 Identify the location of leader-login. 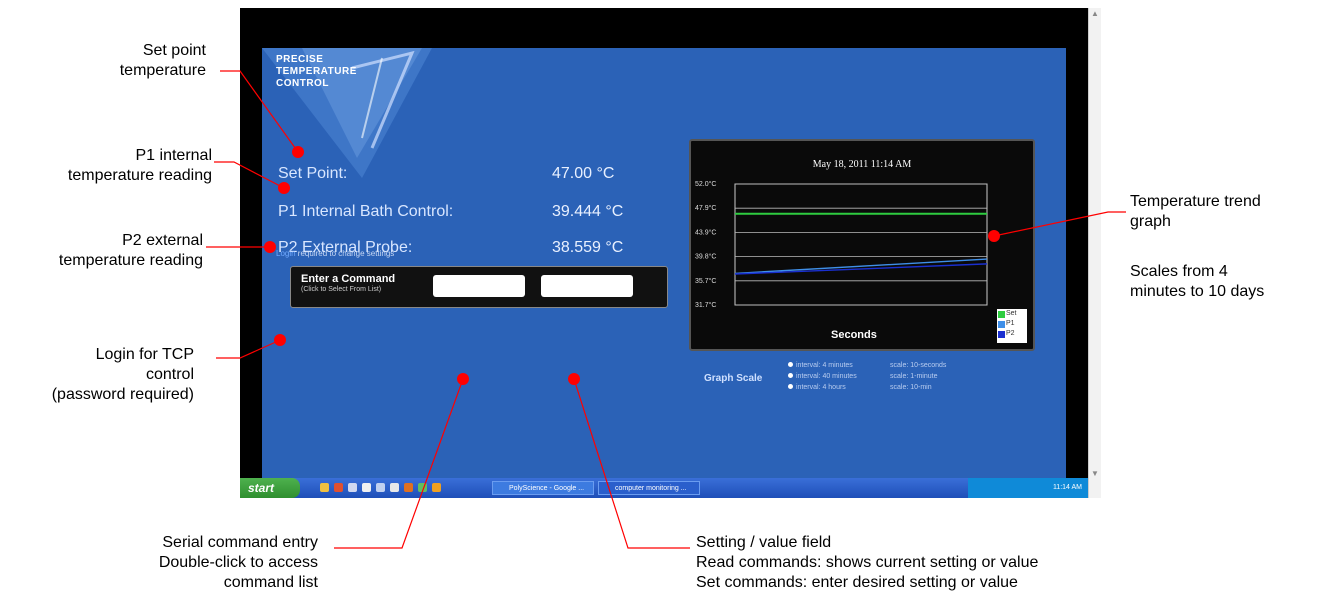
(247, 349).